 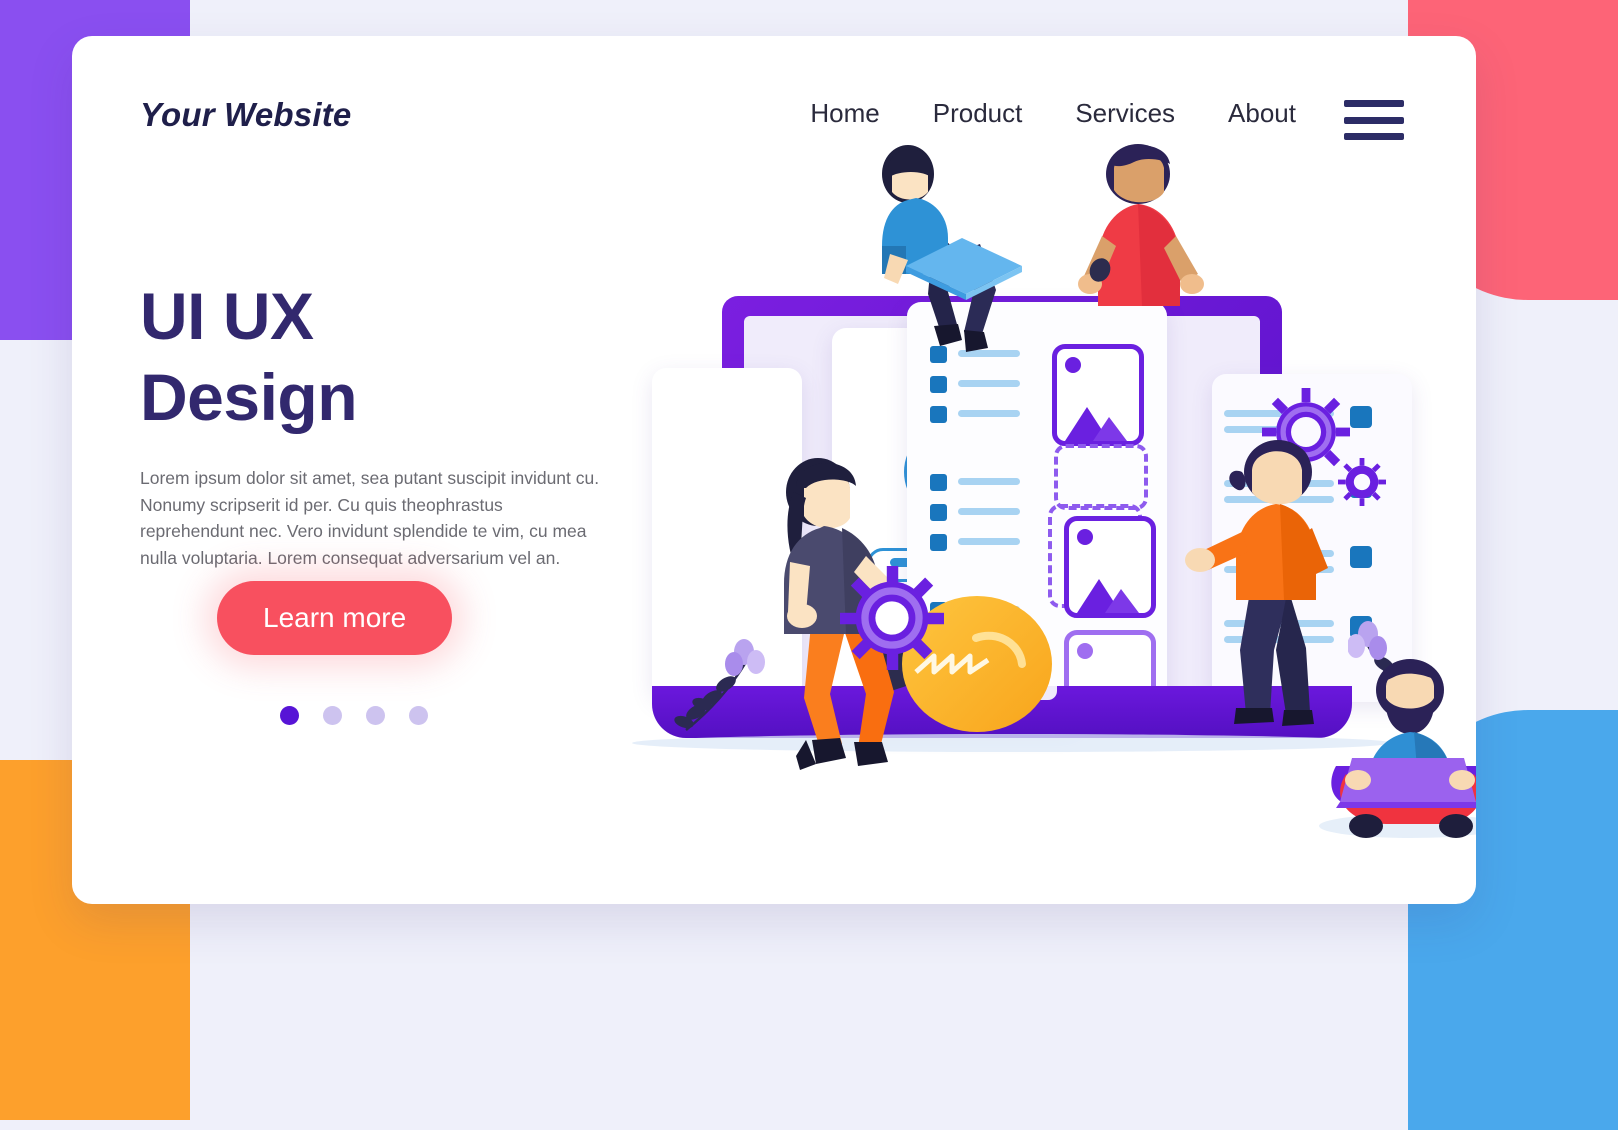 I want to click on learn-more-button: Learn more, so click(x=335, y=618).